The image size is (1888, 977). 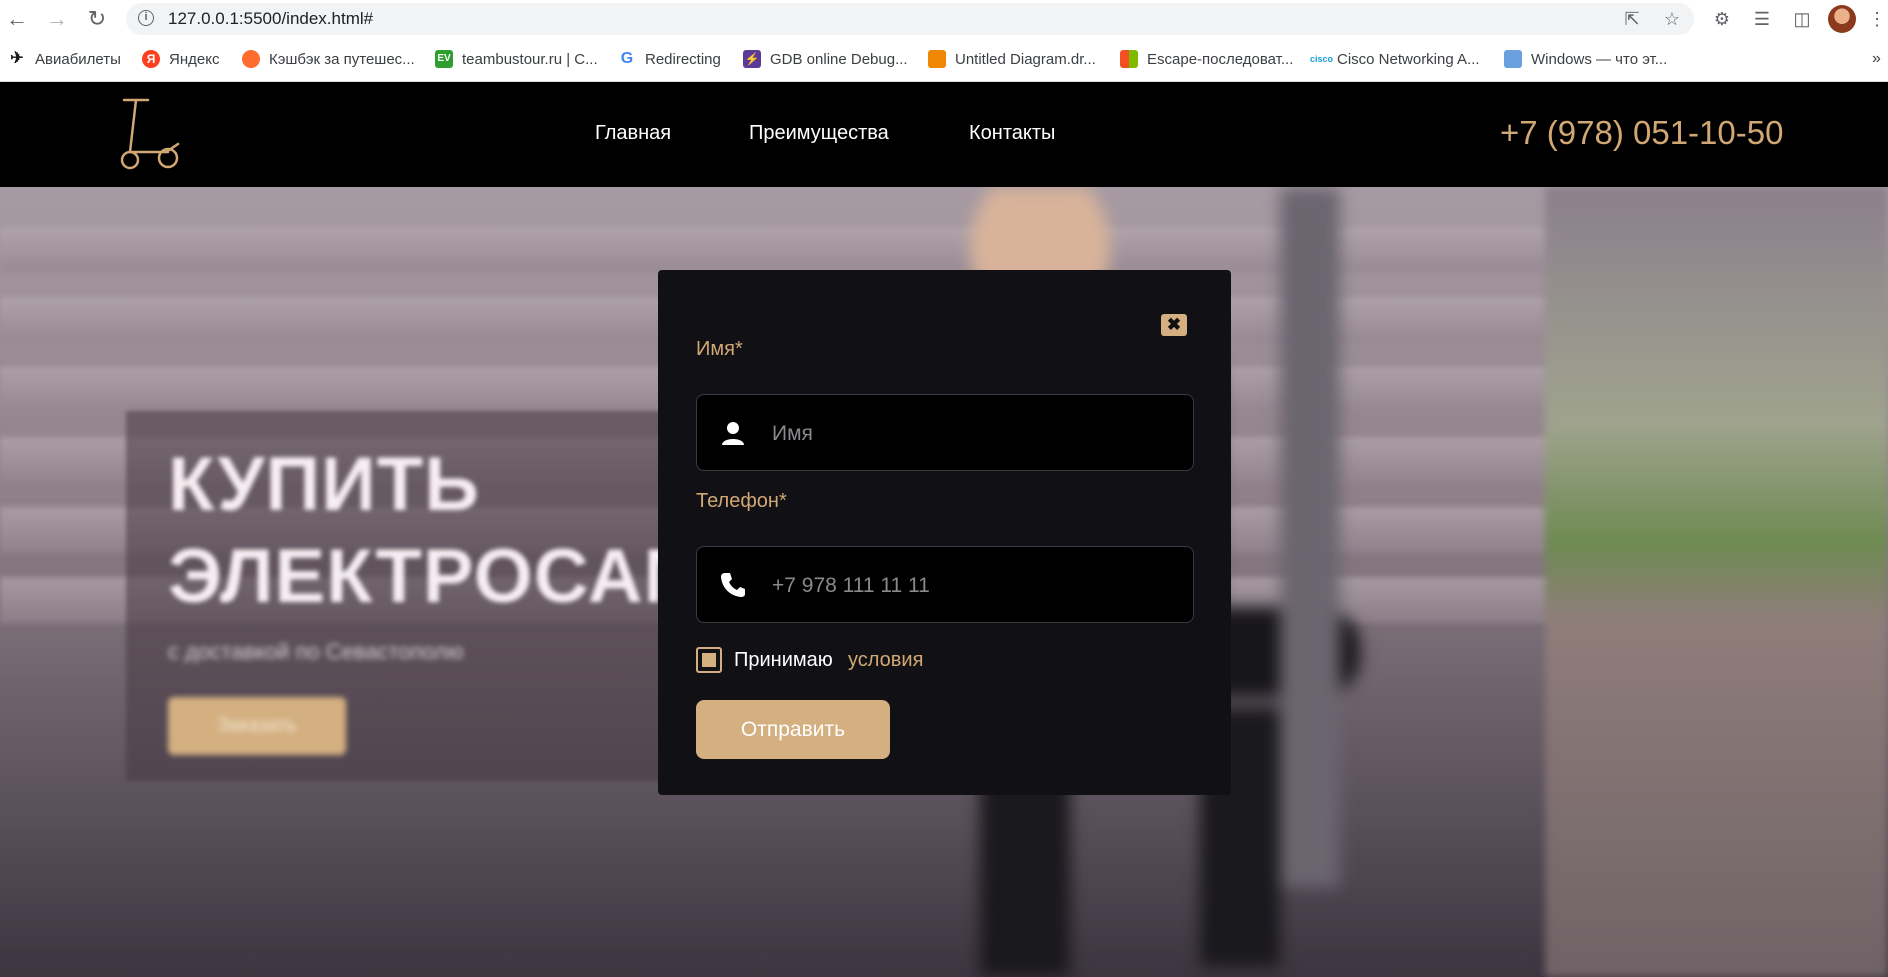 What do you see at coordinates (1842, 19) in the screenshot?
I see `profile-avatar` at bounding box center [1842, 19].